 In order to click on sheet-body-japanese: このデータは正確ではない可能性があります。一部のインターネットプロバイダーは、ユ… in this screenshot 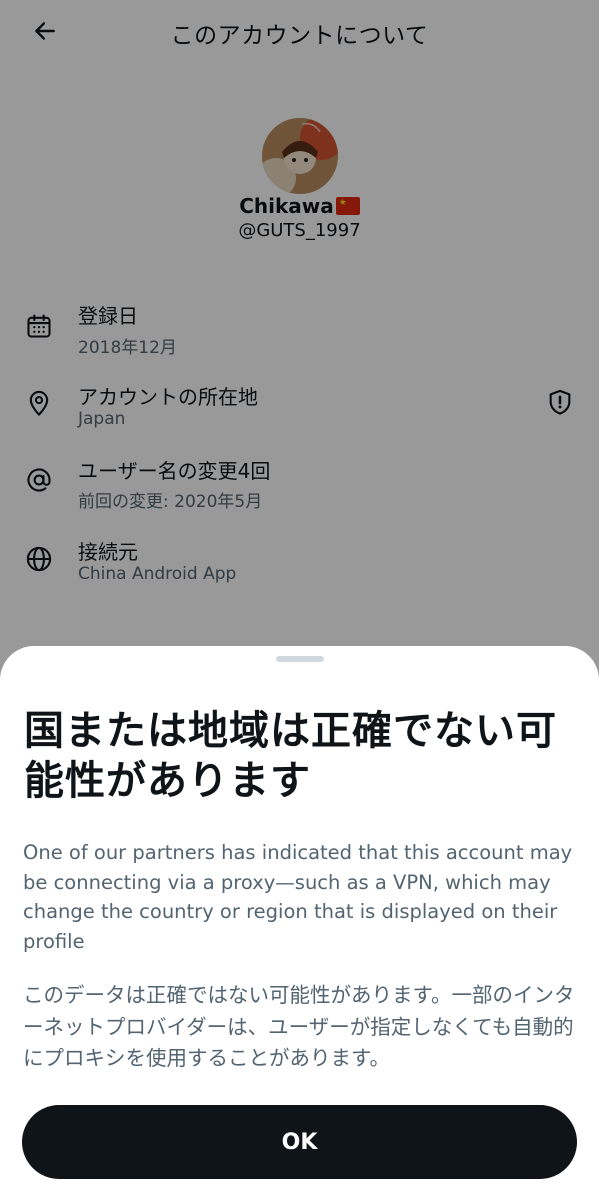, I will do `click(299, 1026)`.